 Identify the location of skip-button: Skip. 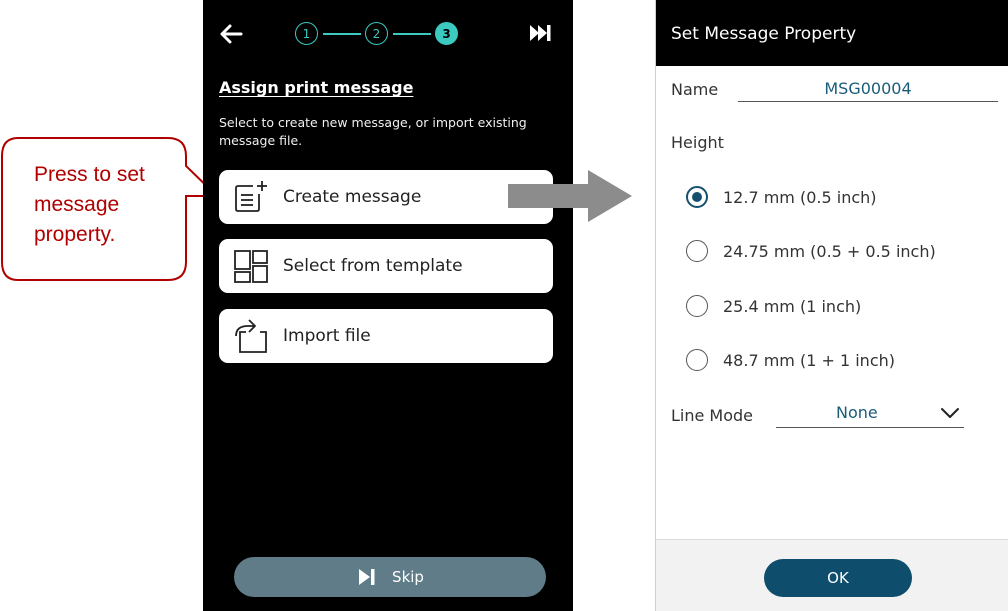
(390, 577).